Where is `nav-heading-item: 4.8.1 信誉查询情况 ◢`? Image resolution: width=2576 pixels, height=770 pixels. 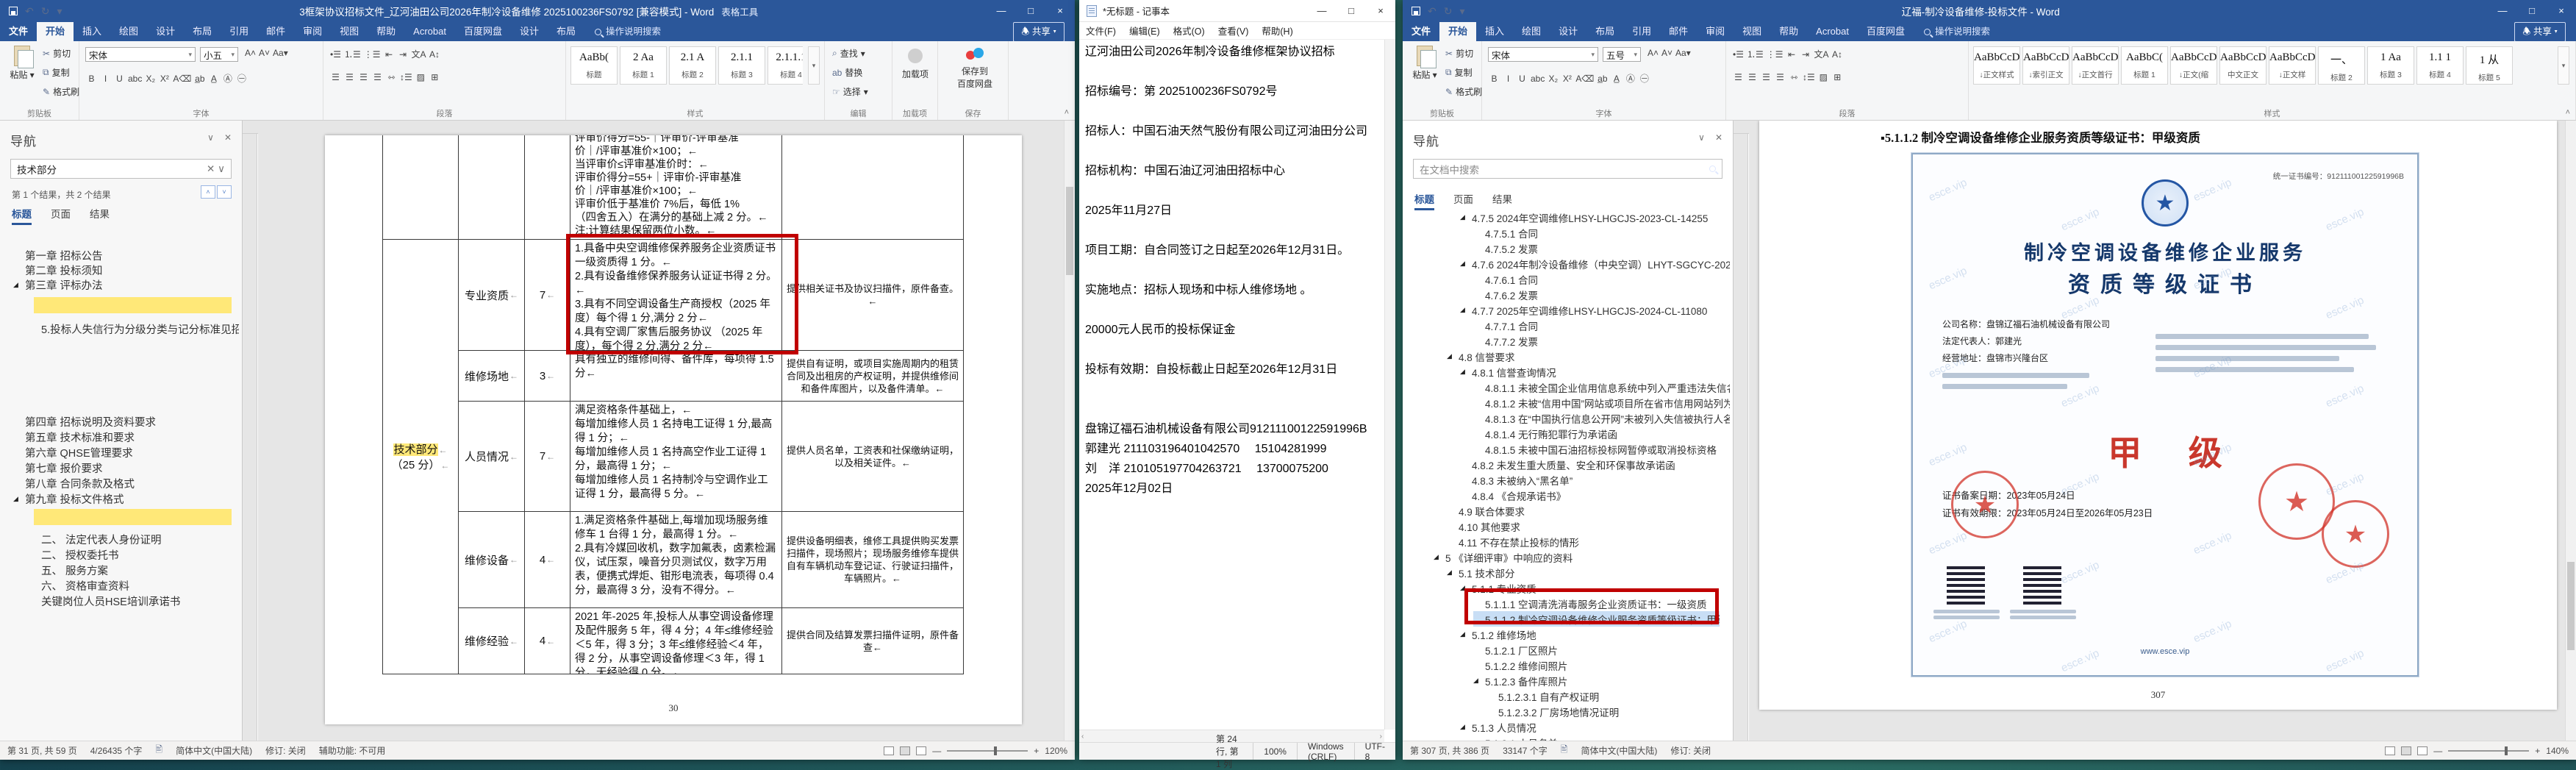
nav-heading-item: 4.8.1 信誉查询情况 ◢ is located at coordinates (1566, 371).